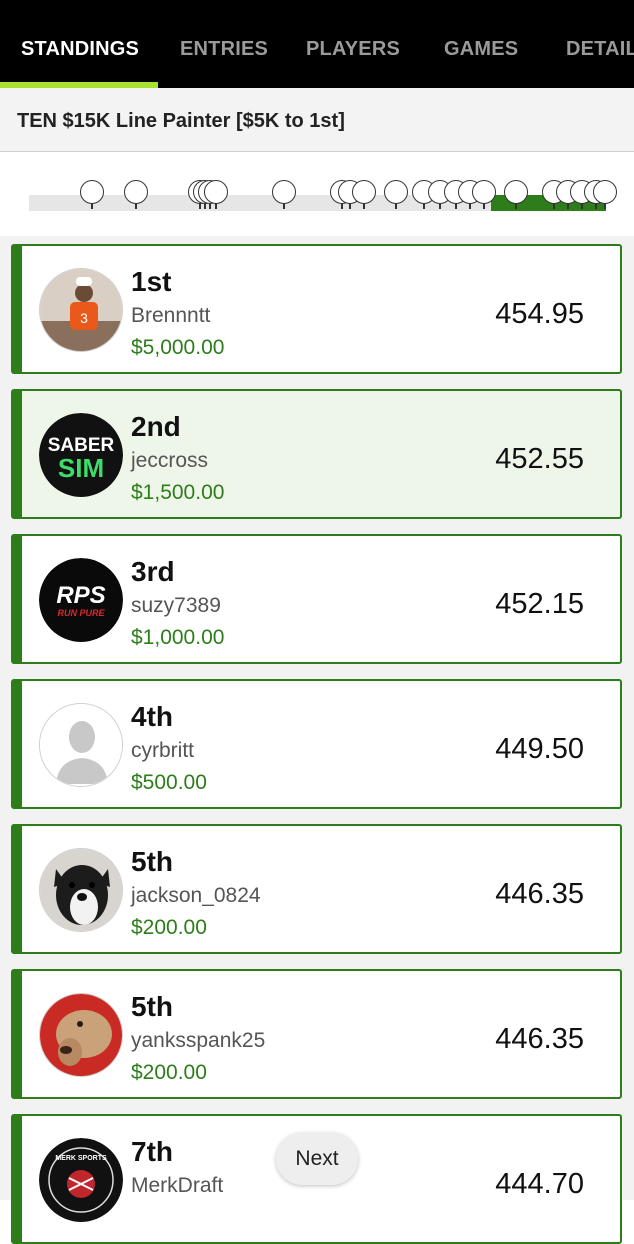  Describe the element at coordinates (316, 454) in the screenshot. I see `standing-card: SABER SIM 2nd jeccross $1,500.00 452.55` at that location.